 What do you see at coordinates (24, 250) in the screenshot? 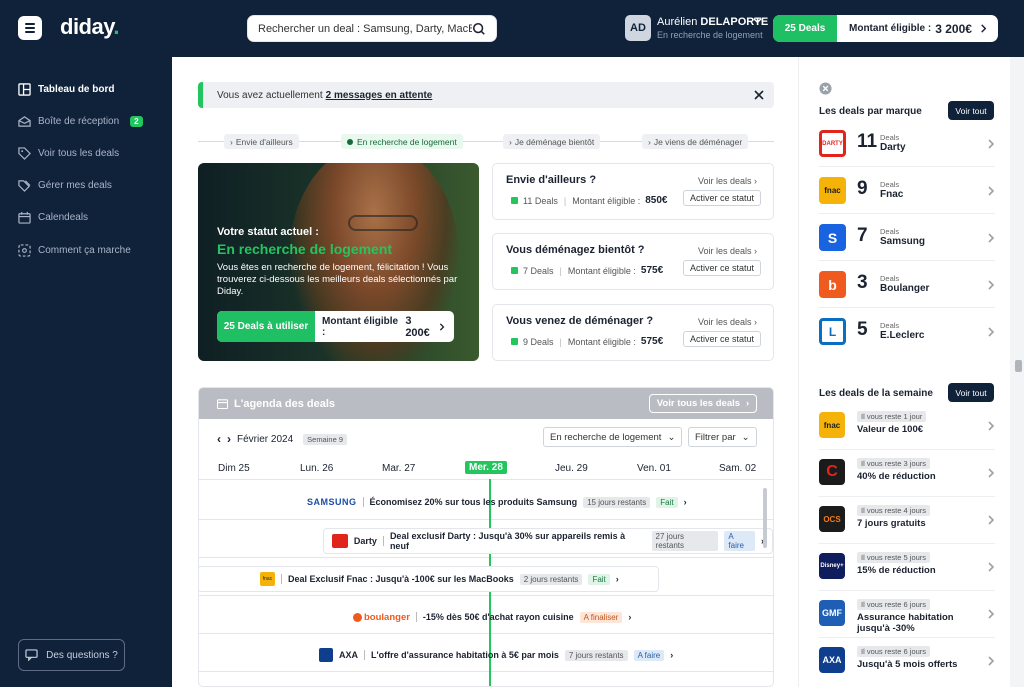
I see `help-icon` at bounding box center [24, 250].